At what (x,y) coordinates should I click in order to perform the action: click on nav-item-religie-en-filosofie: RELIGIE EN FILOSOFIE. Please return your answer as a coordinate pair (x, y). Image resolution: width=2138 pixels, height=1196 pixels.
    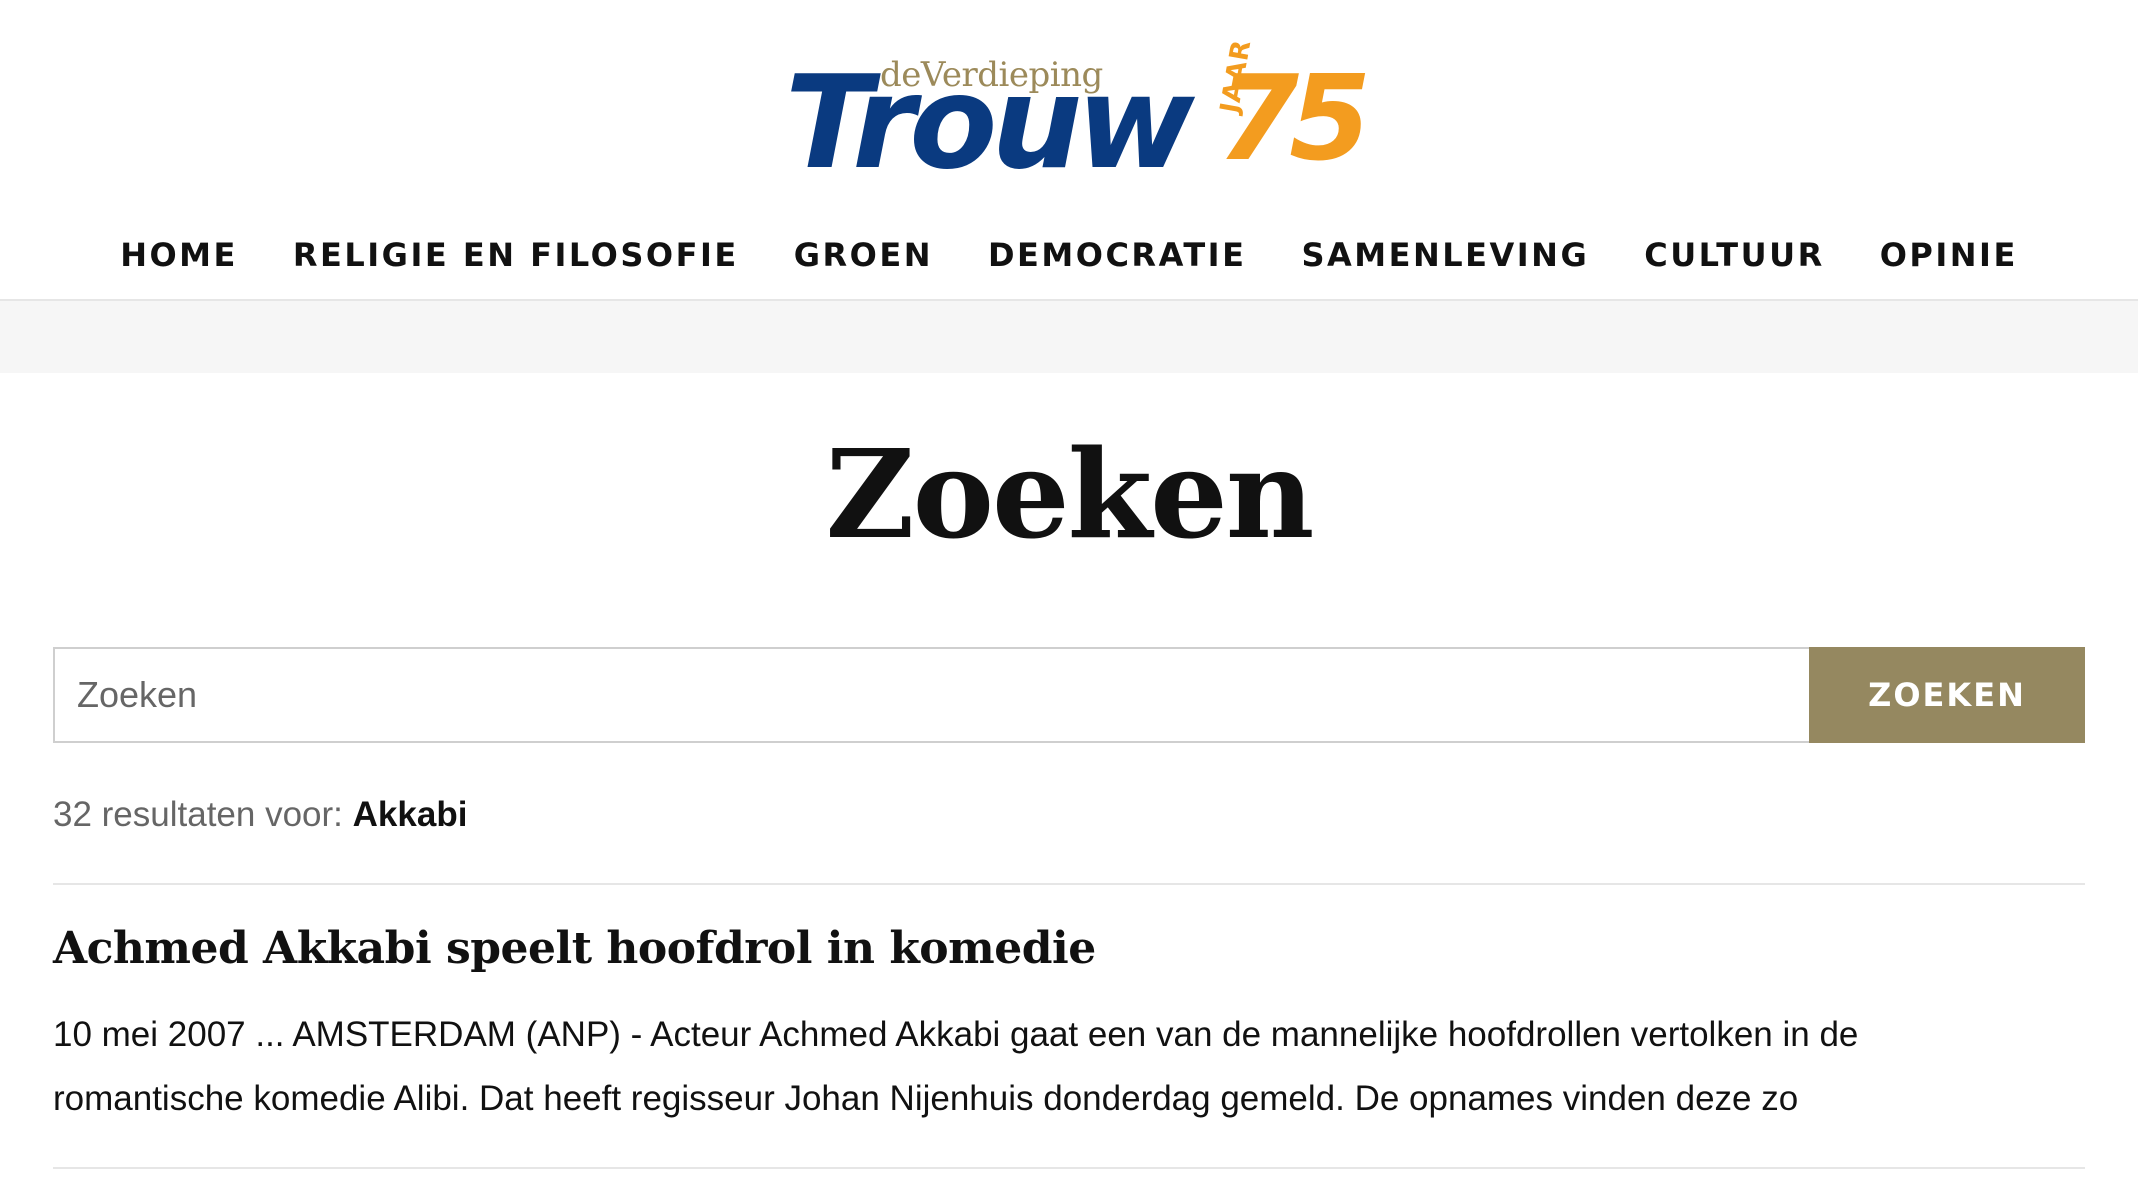
    Looking at the image, I should click on (516, 255).